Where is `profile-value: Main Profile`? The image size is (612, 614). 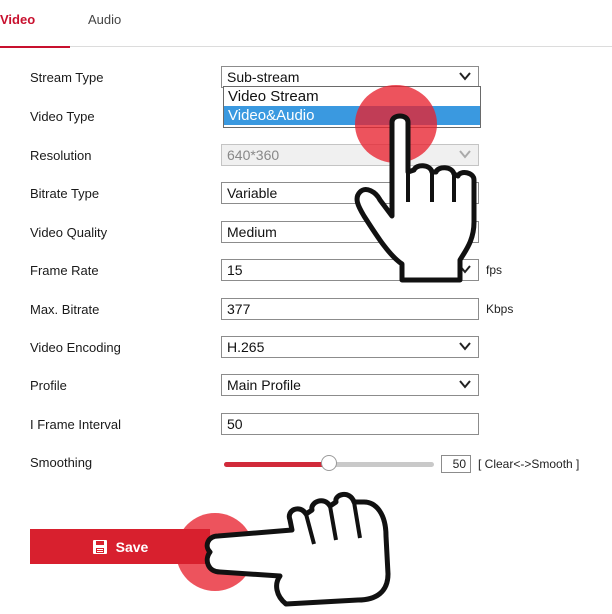
profile-value: Main Profile is located at coordinates (264, 385).